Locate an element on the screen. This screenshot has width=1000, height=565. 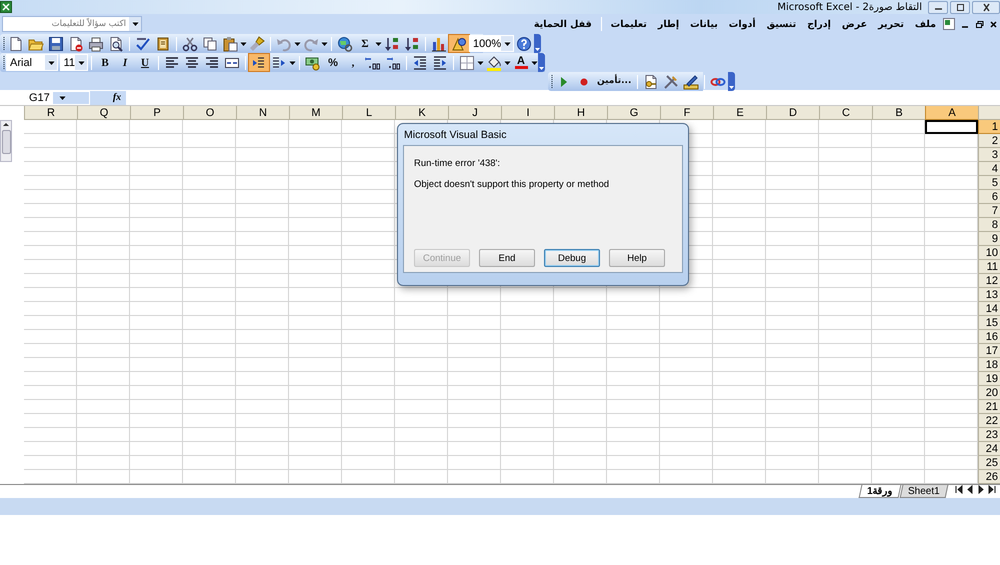
menu-item: إدراج is located at coordinates (819, 24).